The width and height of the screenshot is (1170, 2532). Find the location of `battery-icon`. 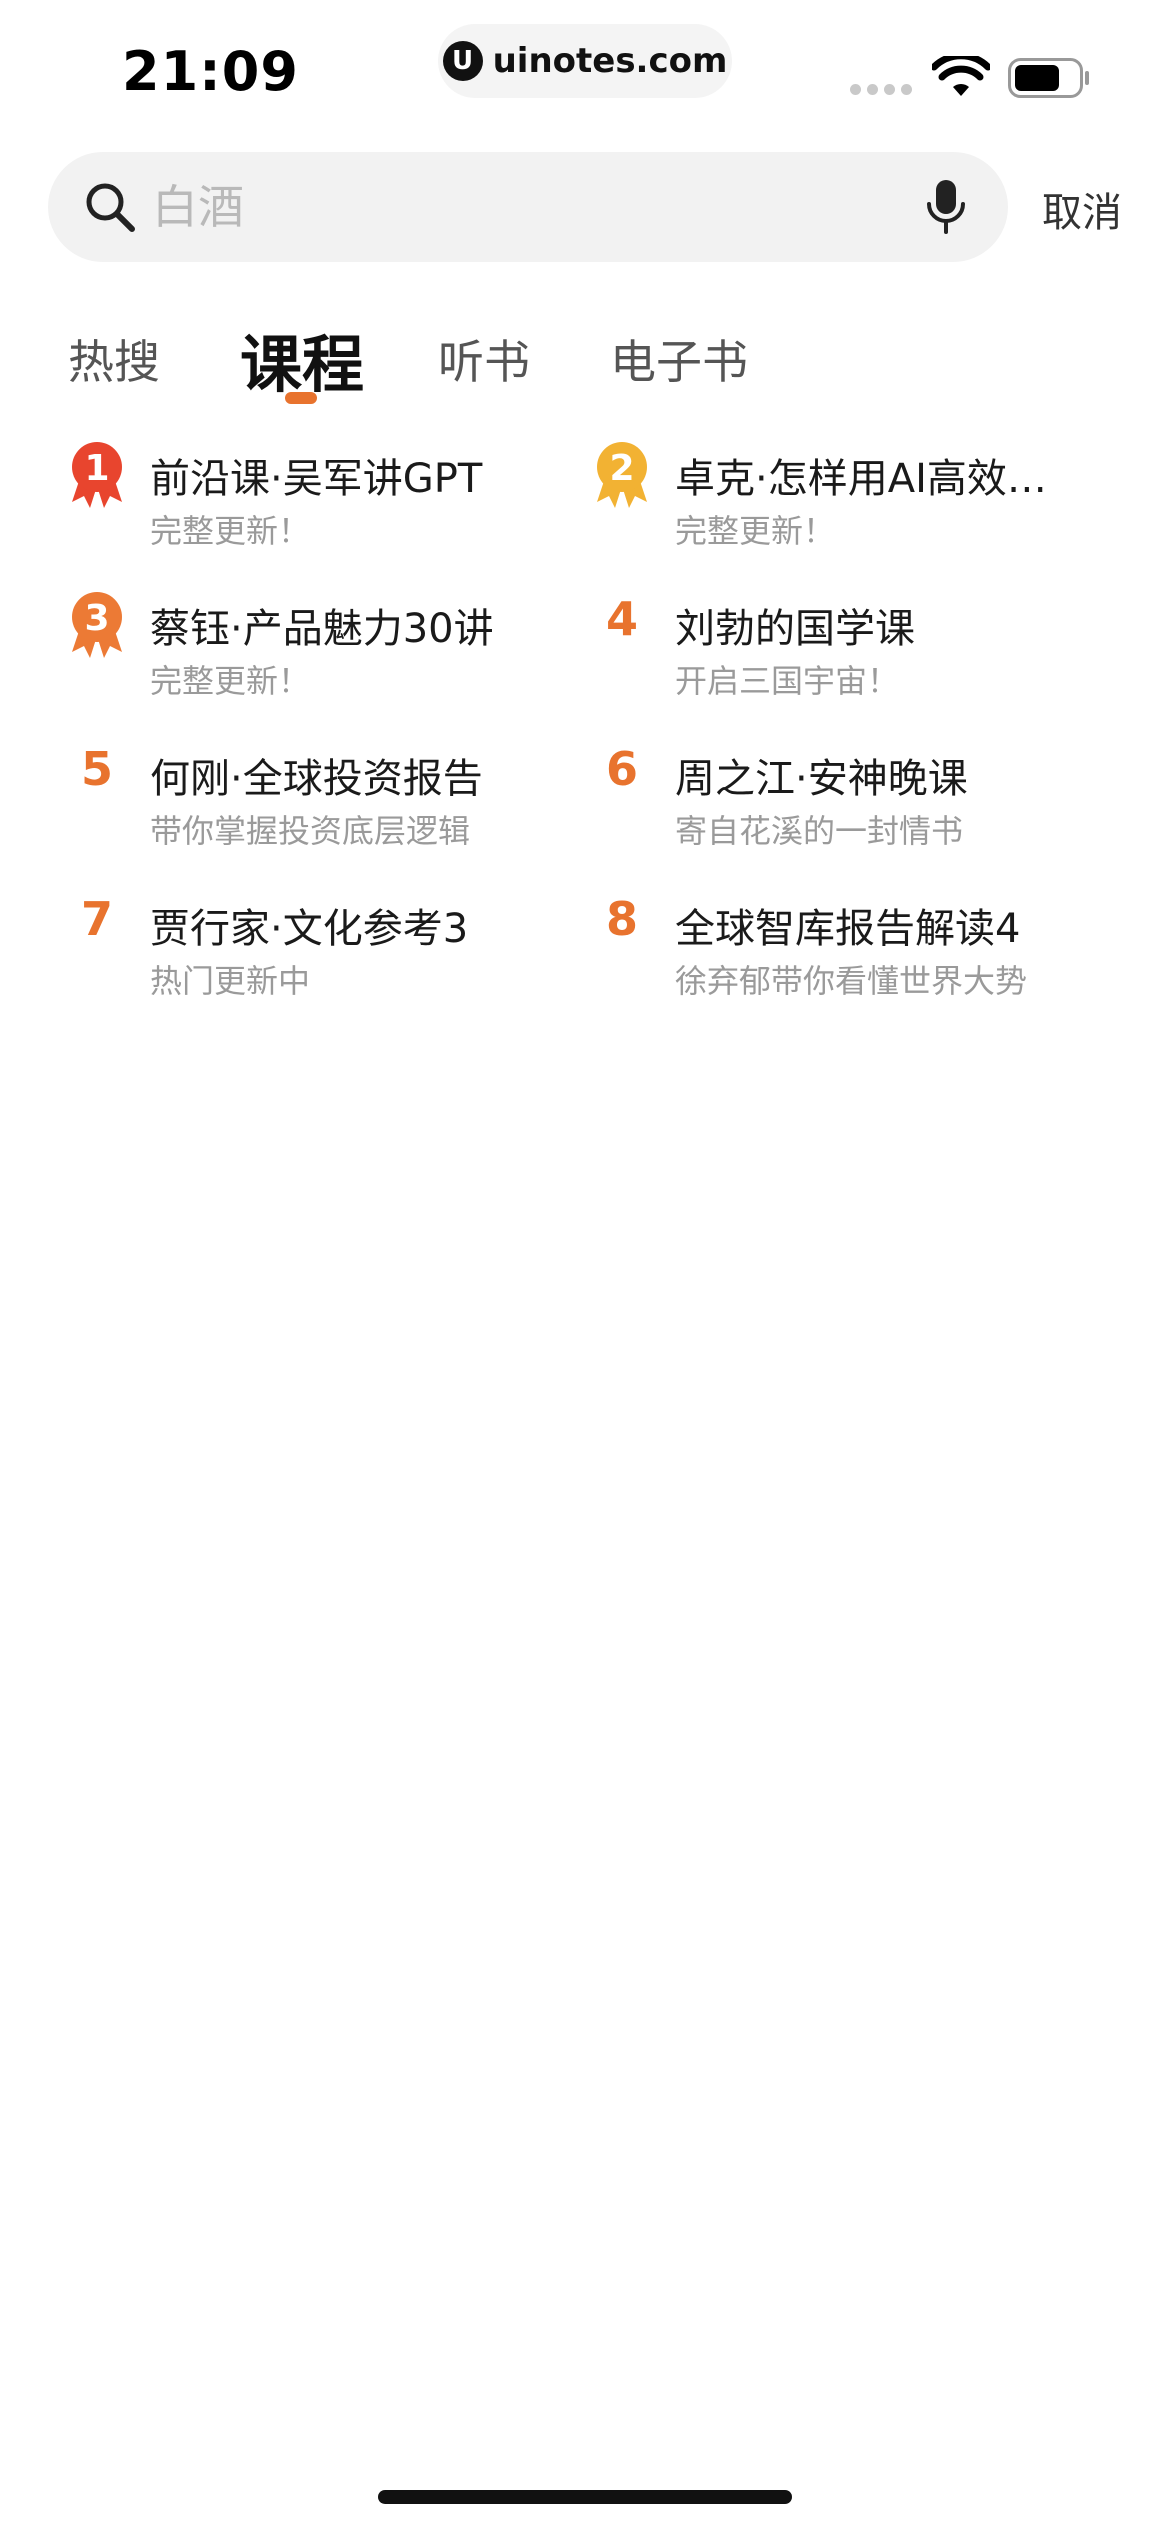

battery-icon is located at coordinates (1048, 78).